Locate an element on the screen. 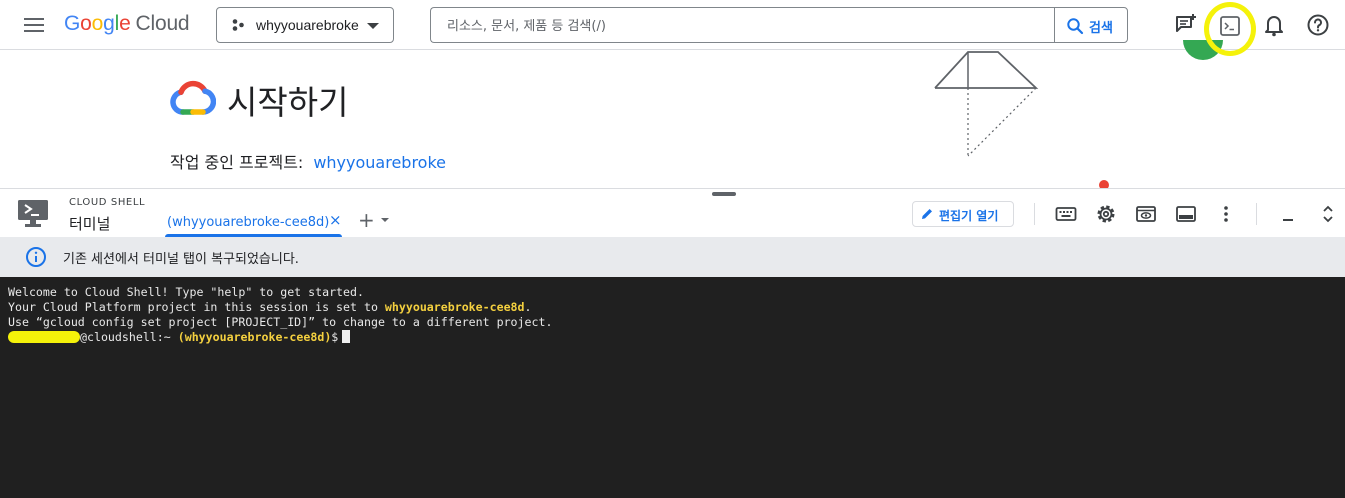 The height and width of the screenshot is (498, 1345). prompt-symbol: $ is located at coordinates (335, 337).